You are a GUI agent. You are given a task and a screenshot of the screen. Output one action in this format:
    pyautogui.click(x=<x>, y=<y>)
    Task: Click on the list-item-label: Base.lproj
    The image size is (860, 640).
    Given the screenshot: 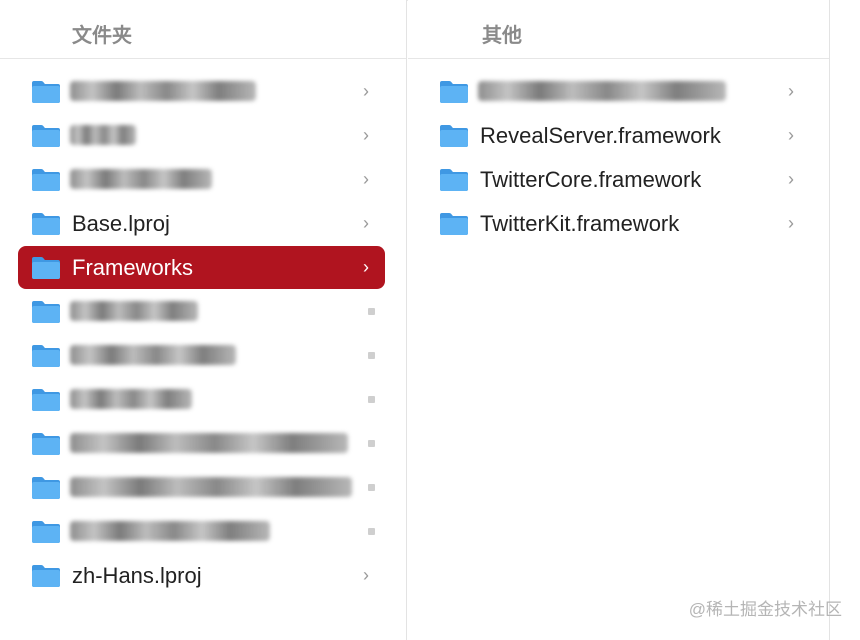 What is the action you would take?
    pyautogui.click(x=121, y=223)
    